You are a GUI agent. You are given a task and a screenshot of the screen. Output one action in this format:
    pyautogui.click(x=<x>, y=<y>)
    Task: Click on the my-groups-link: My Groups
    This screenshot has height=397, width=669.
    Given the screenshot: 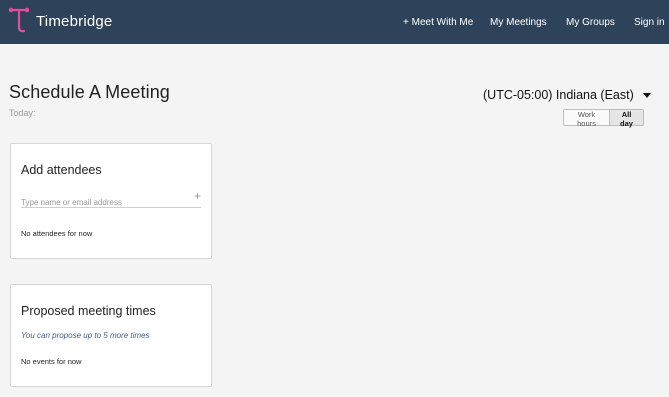 What is the action you would take?
    pyautogui.click(x=590, y=22)
    